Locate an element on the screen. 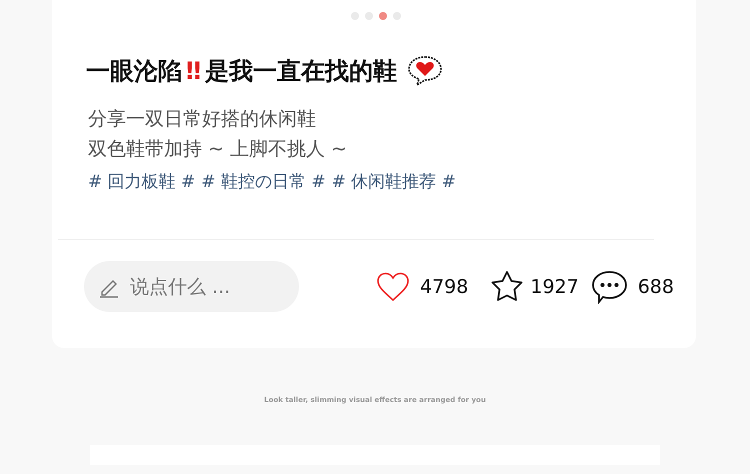 The width and height of the screenshot is (750, 474). heart-speech-bubble-icon is located at coordinates (425, 71).